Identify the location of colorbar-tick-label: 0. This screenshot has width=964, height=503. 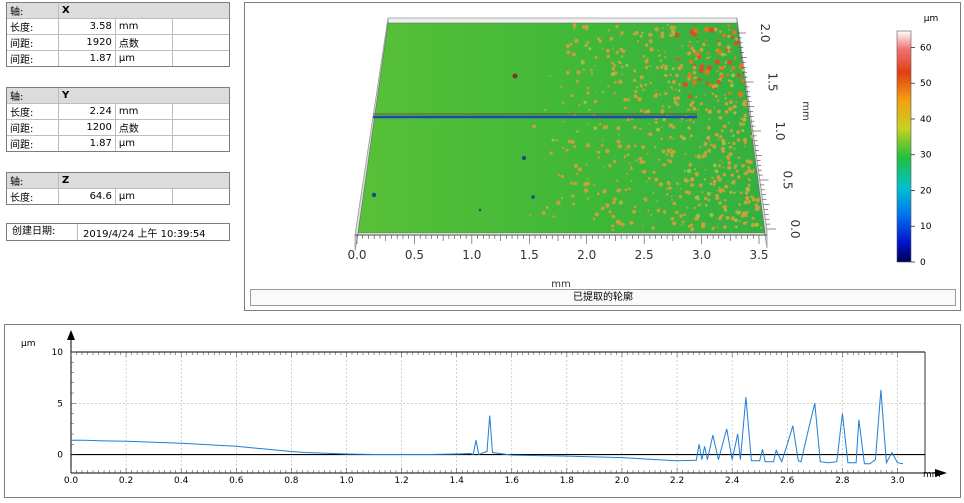
(923, 263).